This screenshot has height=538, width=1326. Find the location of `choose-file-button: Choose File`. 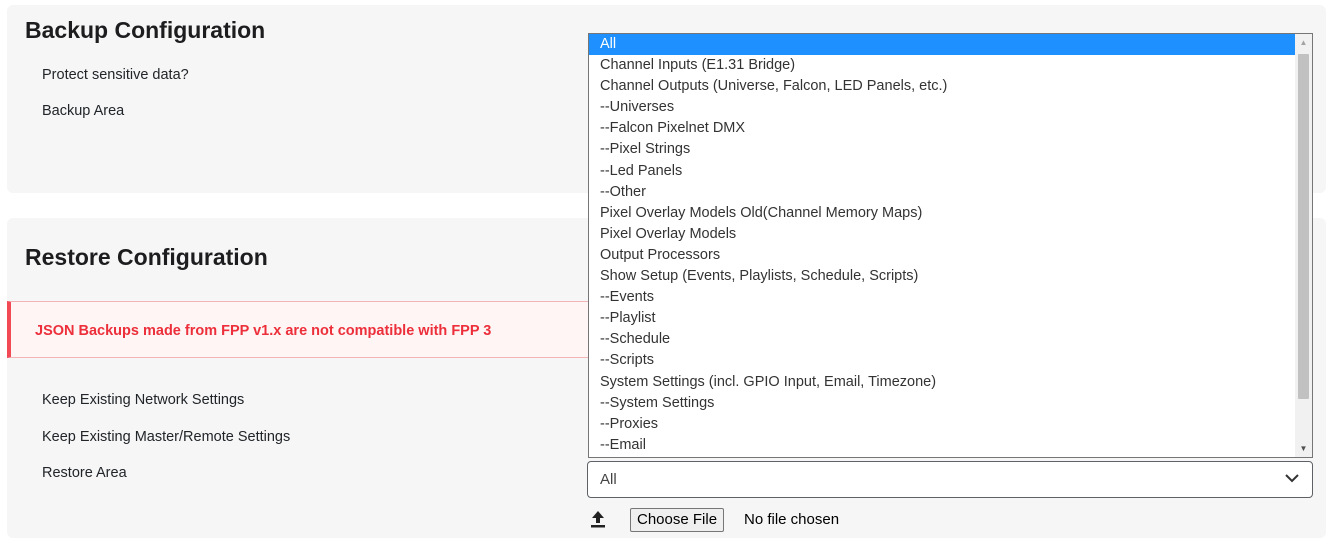

choose-file-button: Choose File is located at coordinates (677, 520).